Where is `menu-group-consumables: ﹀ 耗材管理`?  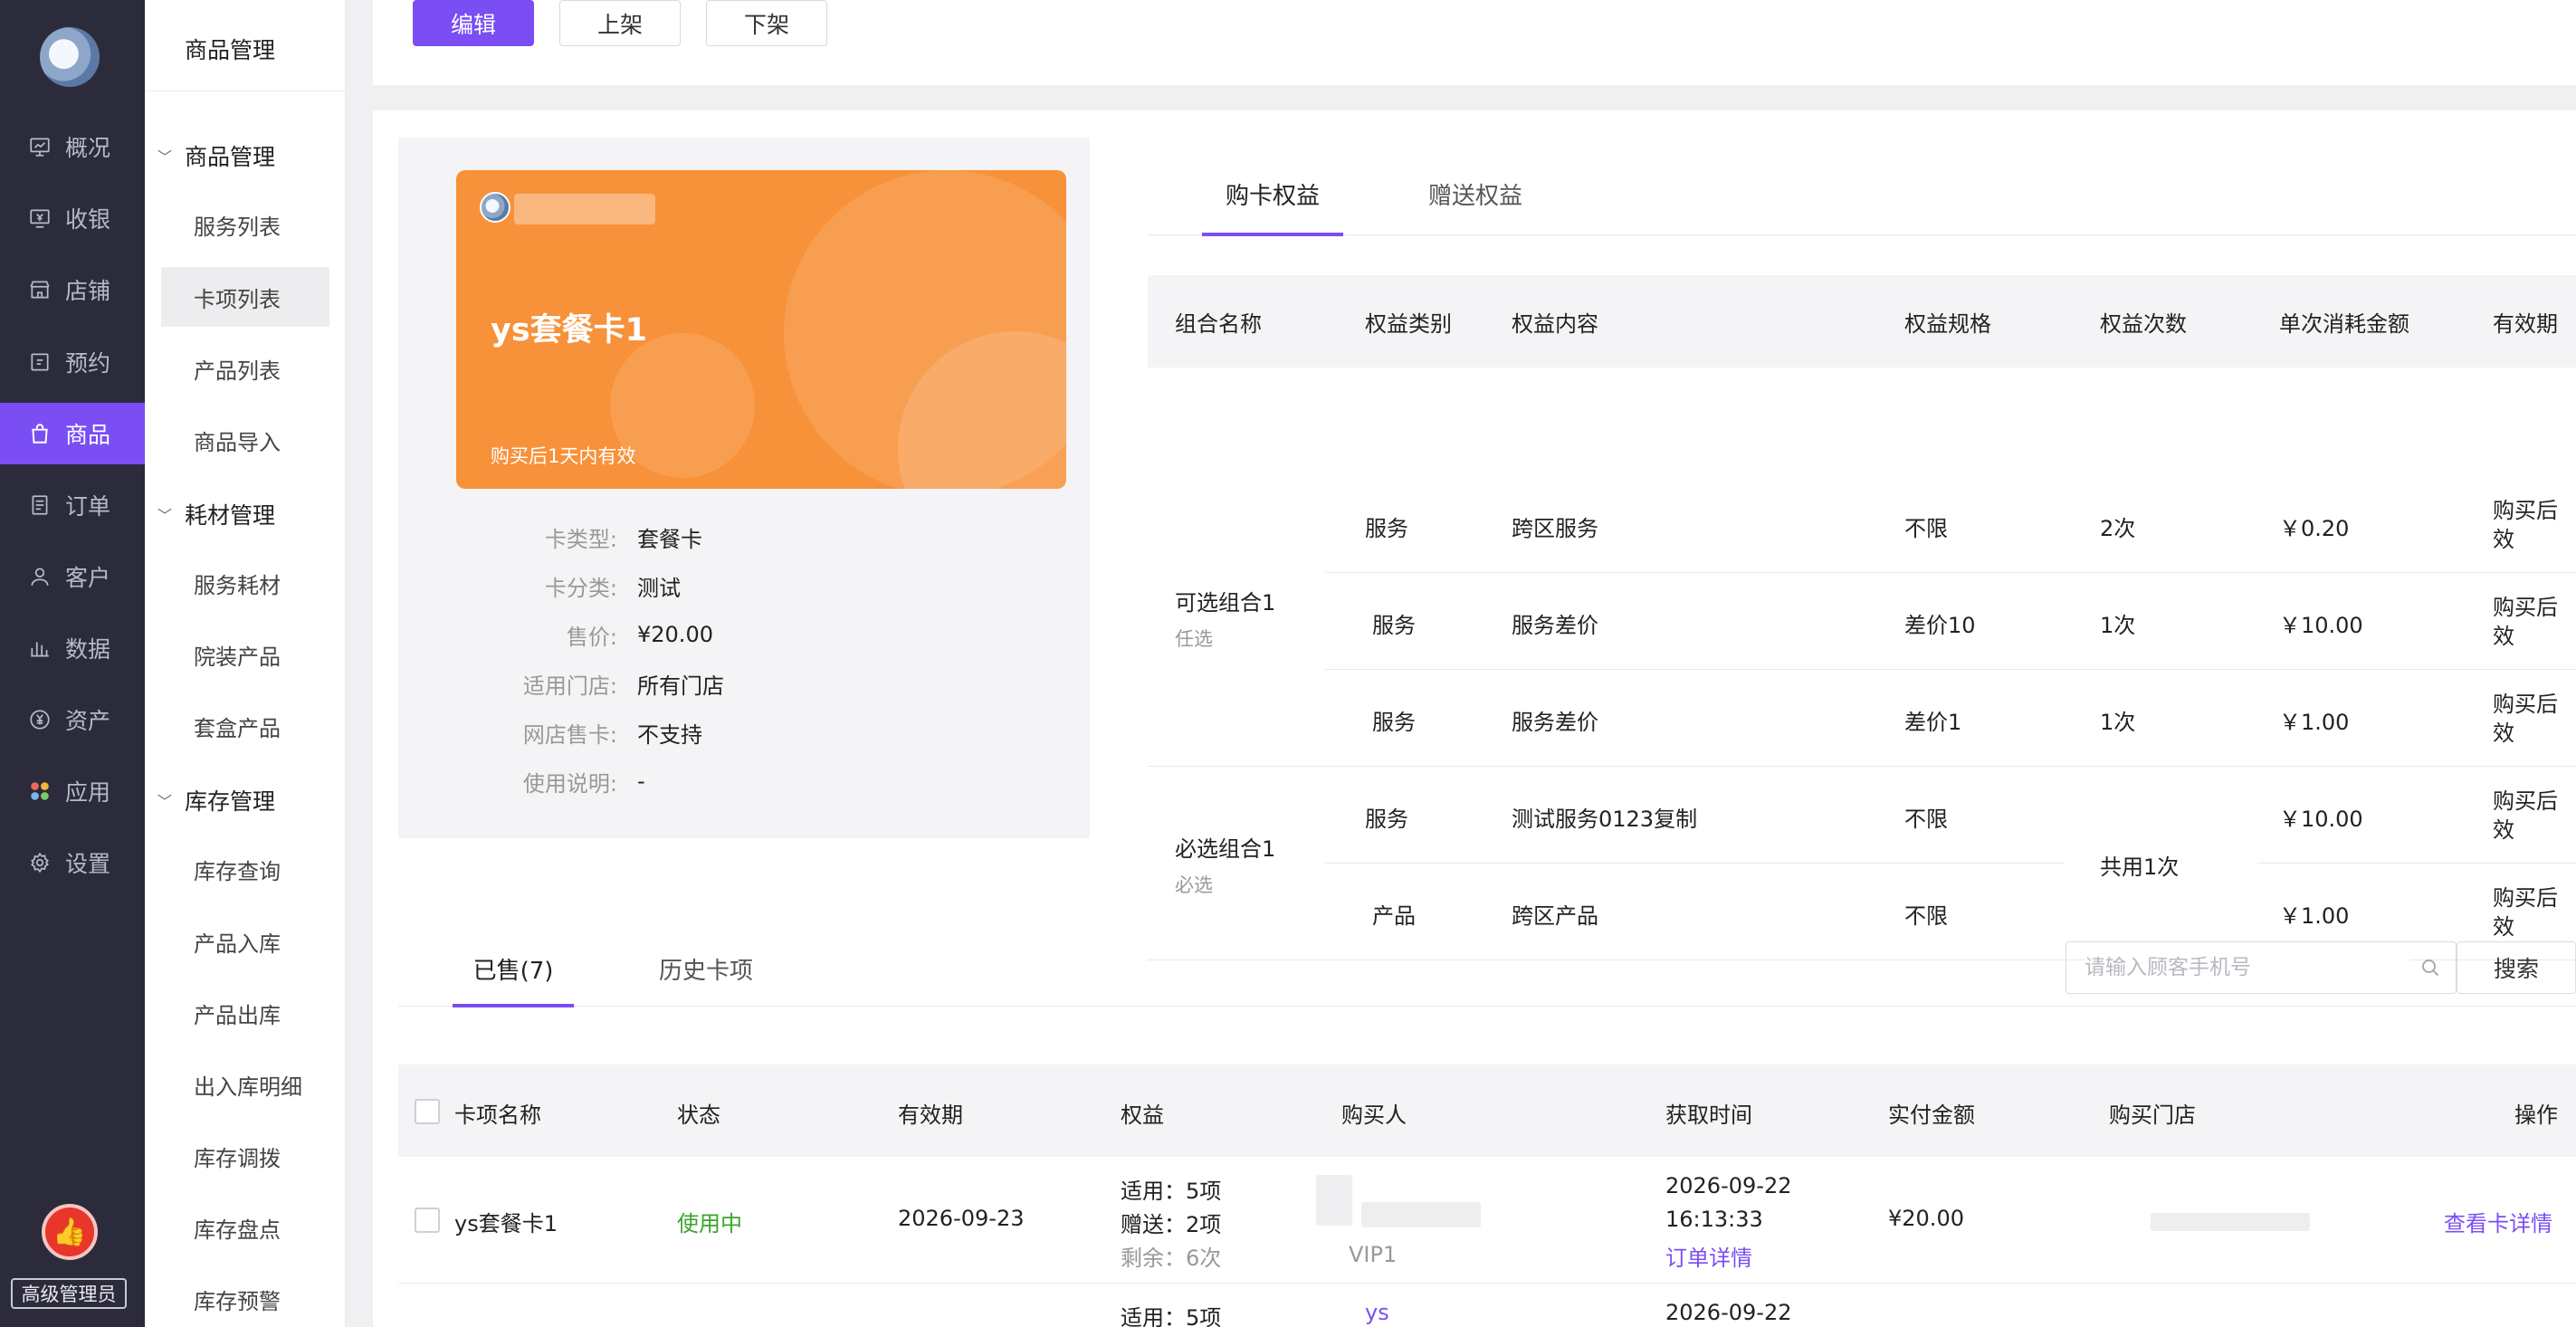 menu-group-consumables: ﹀ 耗材管理 is located at coordinates (216, 514).